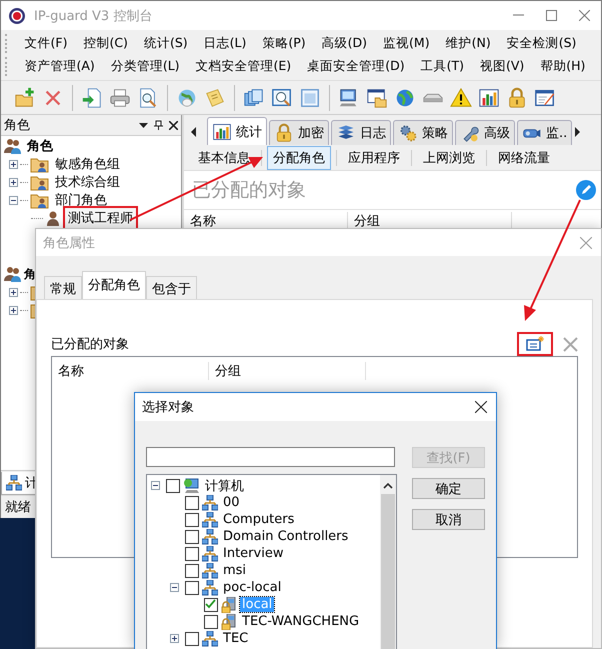 The height and width of the screenshot is (649, 602). What do you see at coordinates (63, 287) in the screenshot?
I see `tab: 常规` at bounding box center [63, 287].